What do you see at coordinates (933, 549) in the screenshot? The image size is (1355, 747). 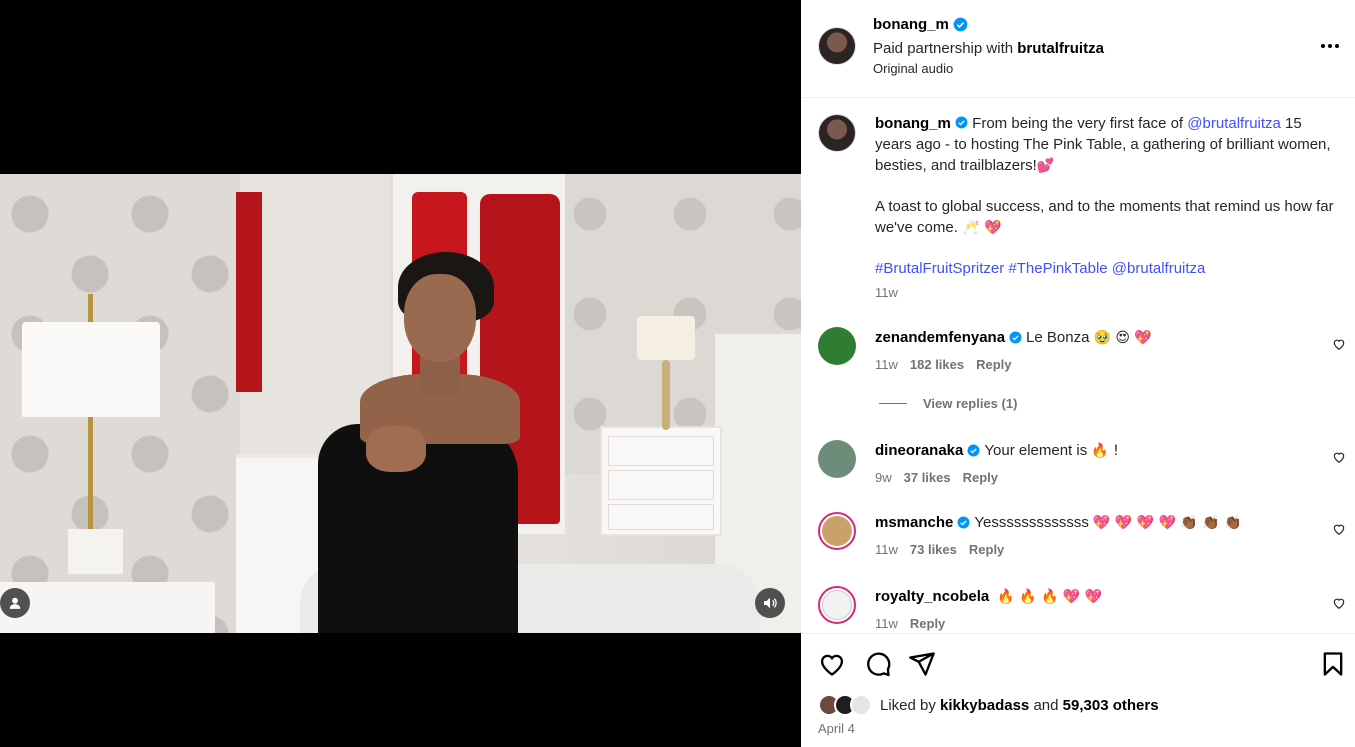 I see `comment-likes: 73 likes` at bounding box center [933, 549].